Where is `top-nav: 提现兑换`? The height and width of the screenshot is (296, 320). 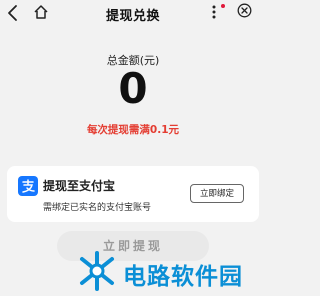
top-nav: 提现兑换 is located at coordinates (133, 13).